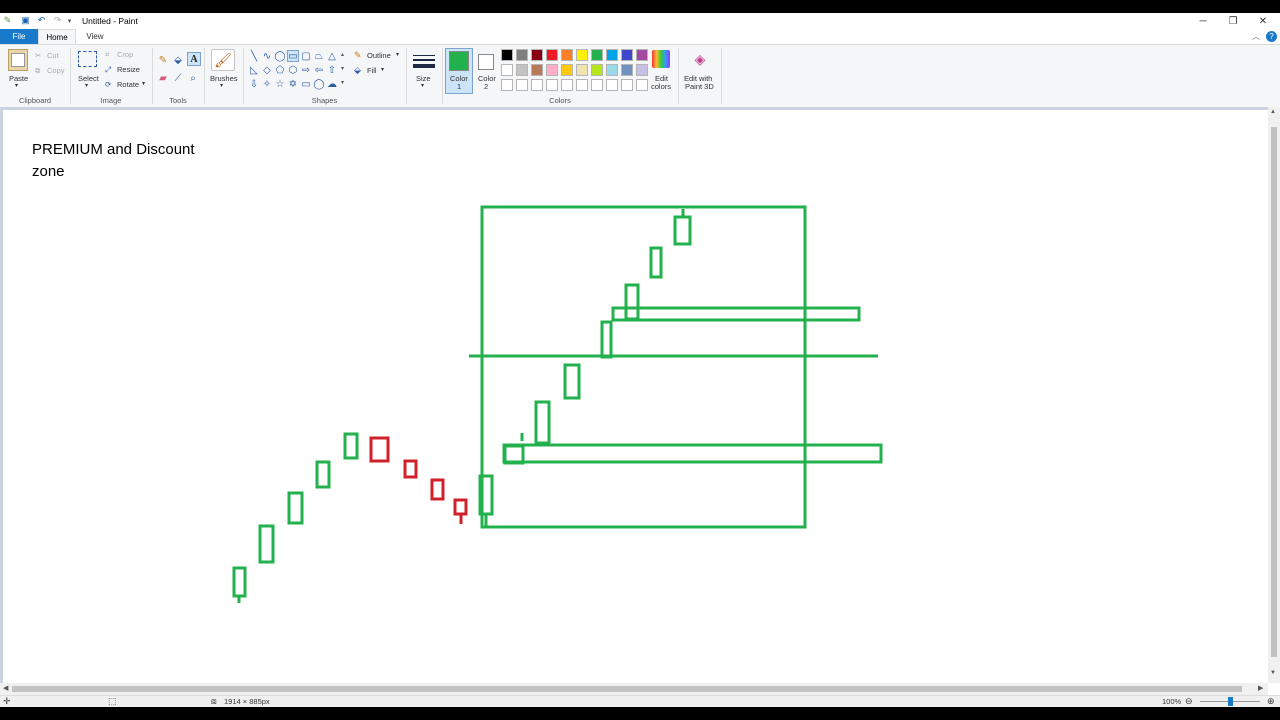  What do you see at coordinates (193, 78) in the screenshot?
I see `magnifier-icon: ⌕` at bounding box center [193, 78].